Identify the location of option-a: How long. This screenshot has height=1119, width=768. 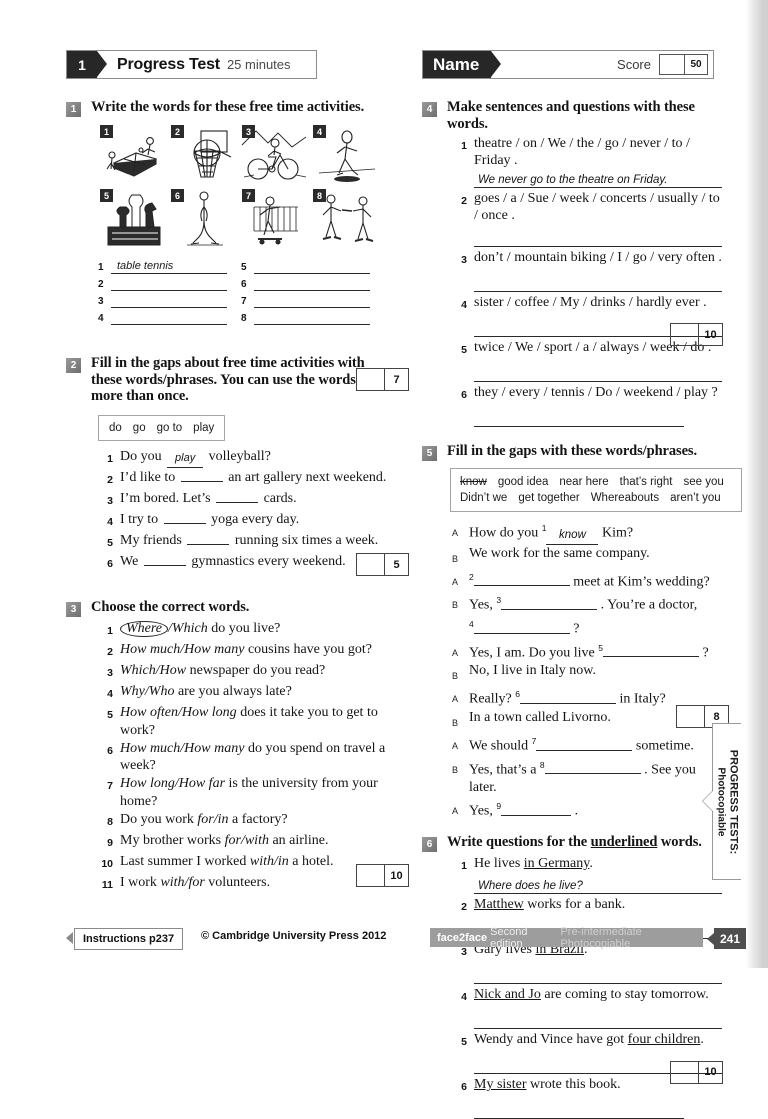
(147, 783).